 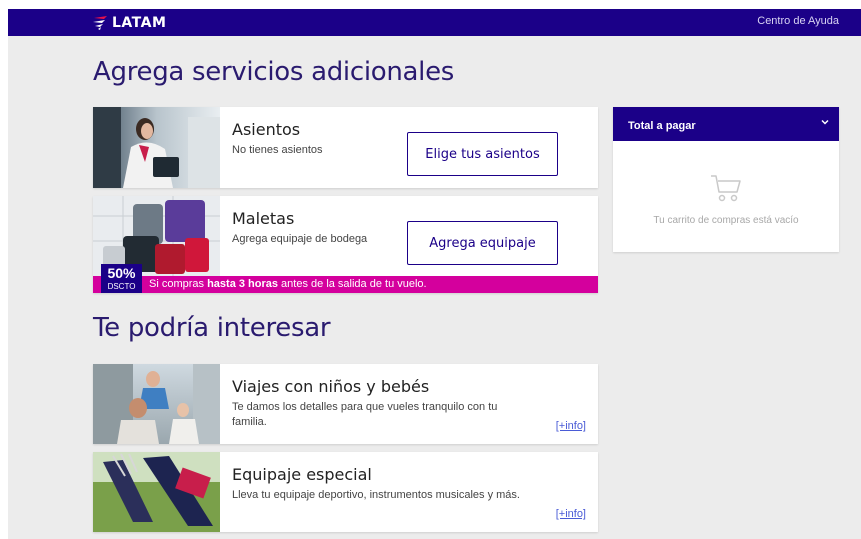 I want to click on brand-name: LATAM, so click(x=139, y=22).